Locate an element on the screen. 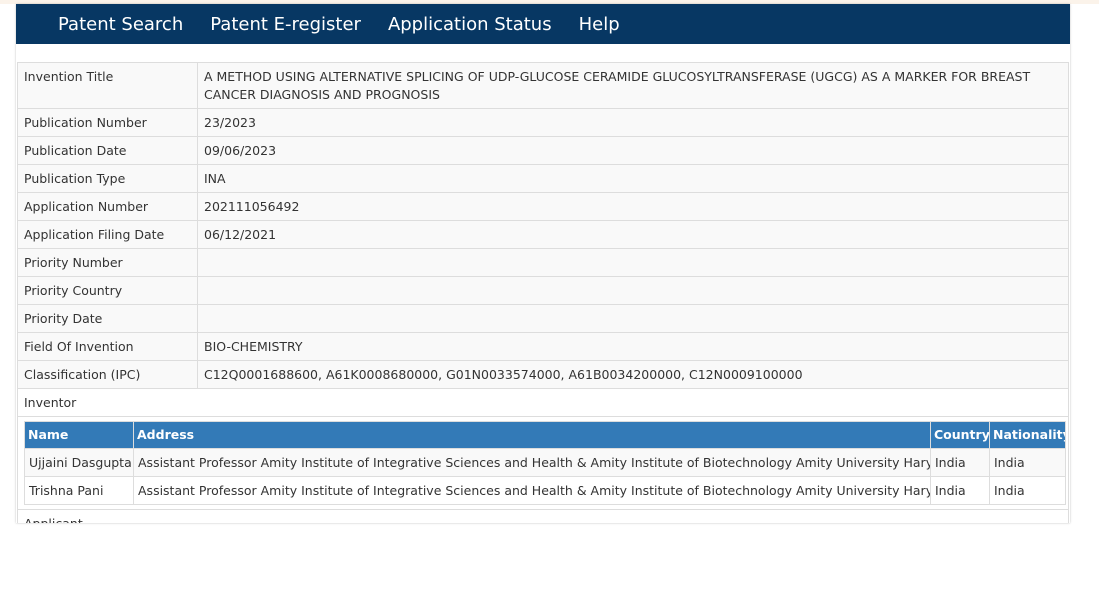  detail-row-priority-number: Priority Number is located at coordinates (543, 262).